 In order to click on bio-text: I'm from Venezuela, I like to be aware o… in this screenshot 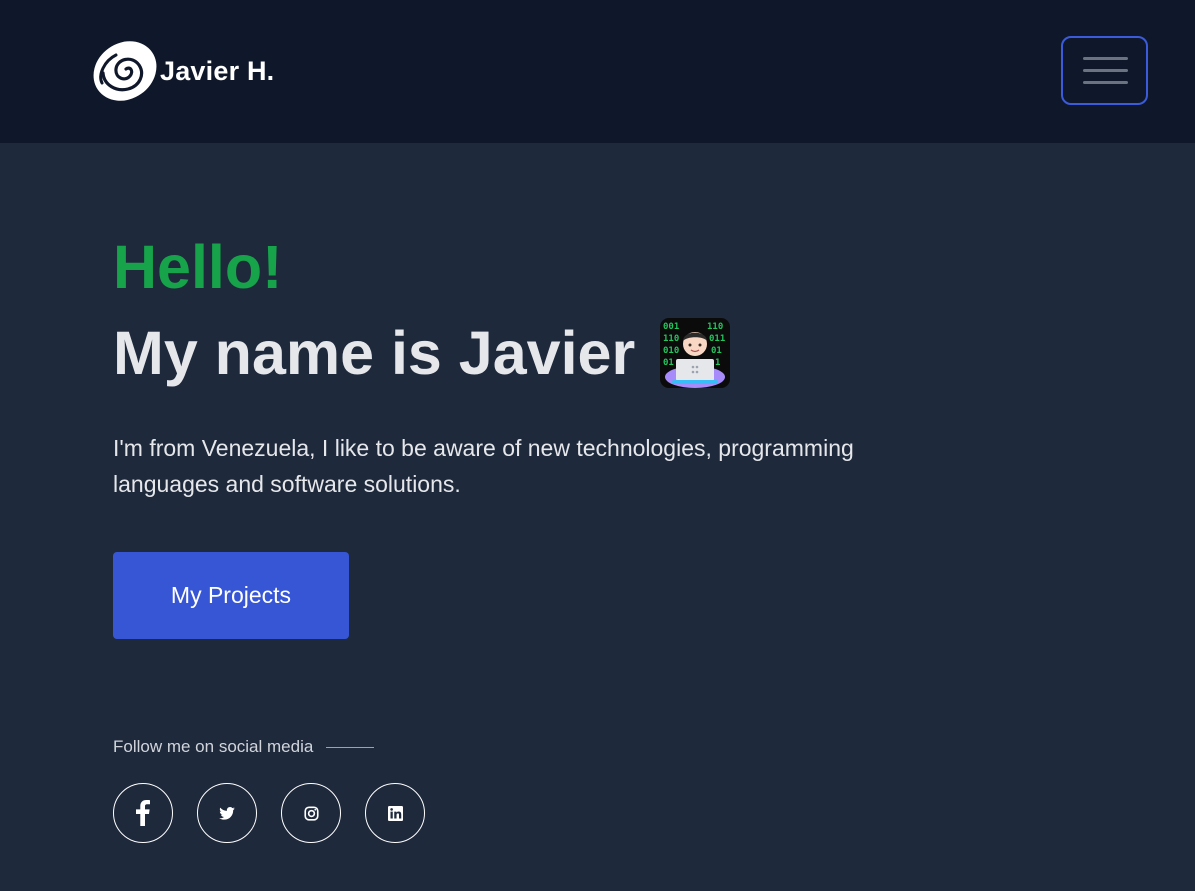, I will do `click(483, 466)`.